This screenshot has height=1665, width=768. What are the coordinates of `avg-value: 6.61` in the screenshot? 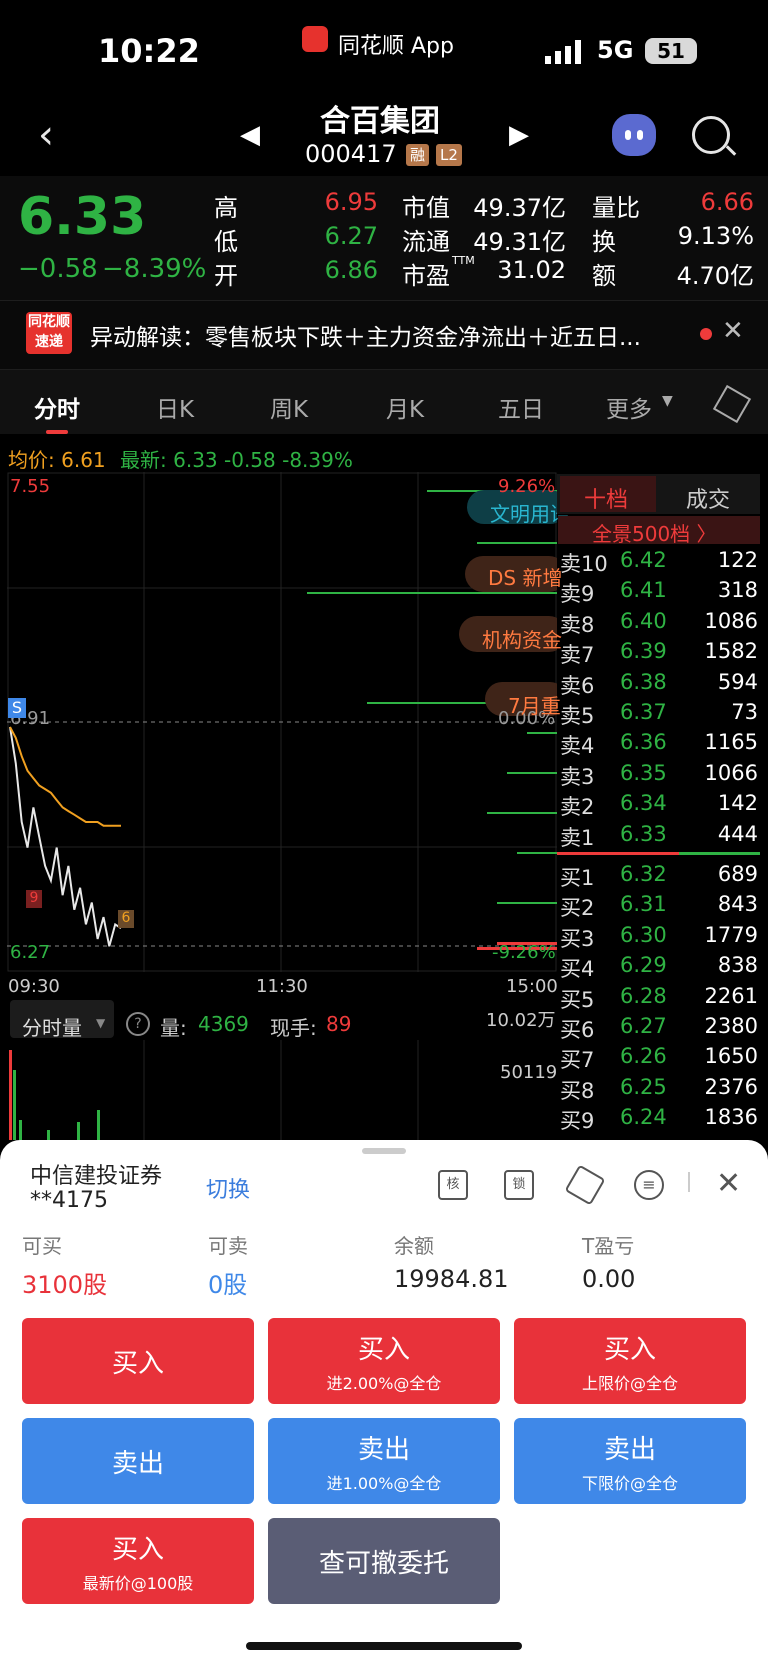 It's located at (83, 460).